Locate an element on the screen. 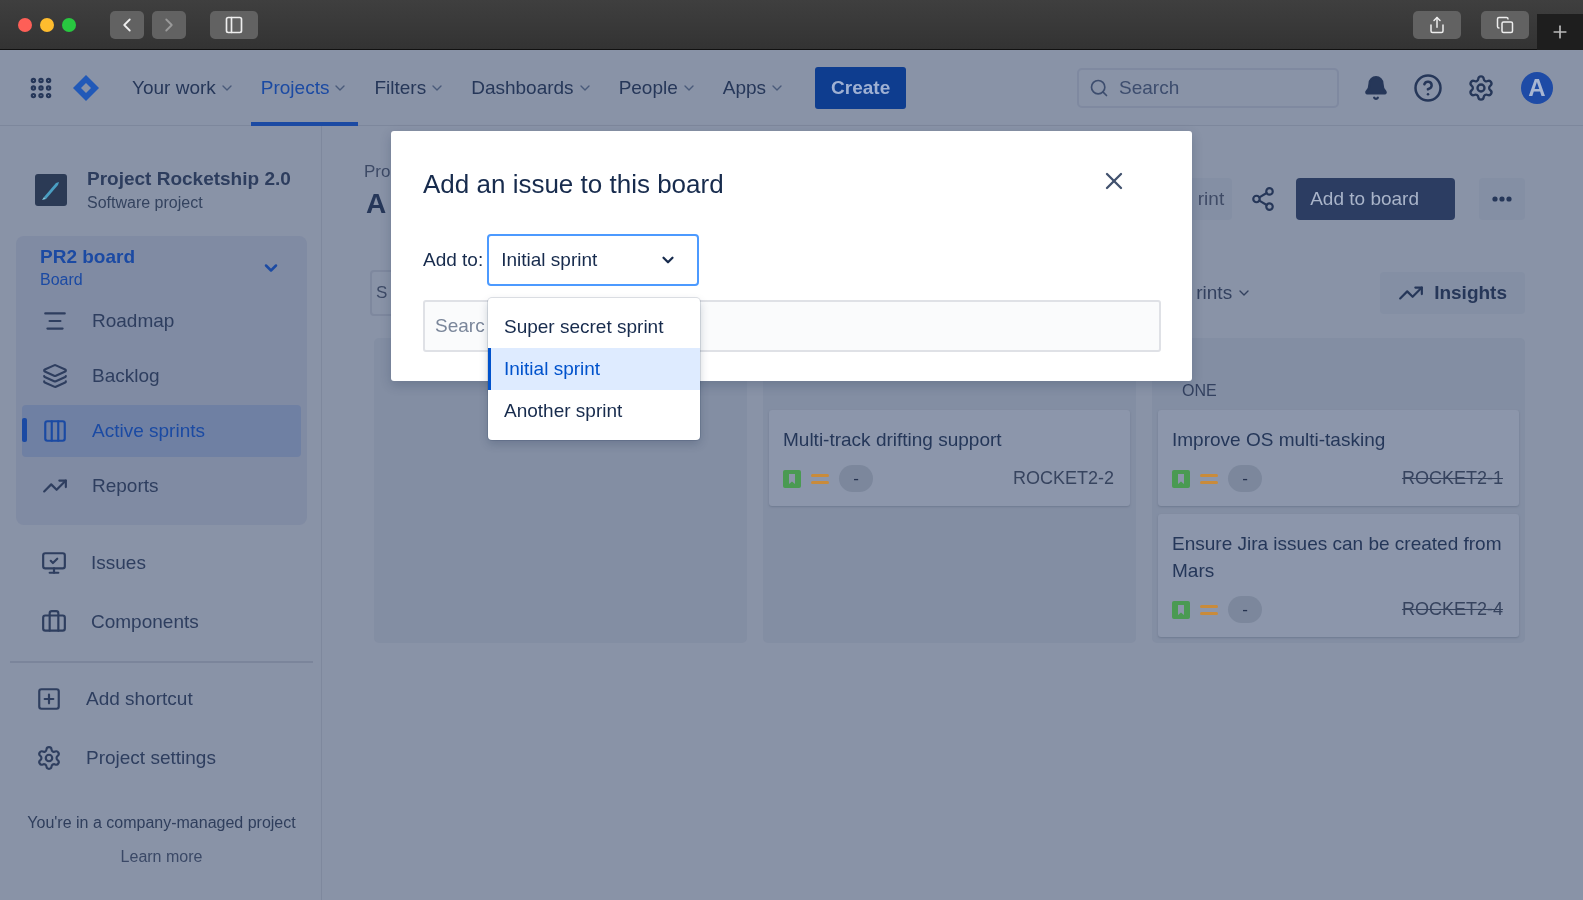 The width and height of the screenshot is (1583, 900). issue-key: ROCKET2-4 is located at coordinates (1452, 609).